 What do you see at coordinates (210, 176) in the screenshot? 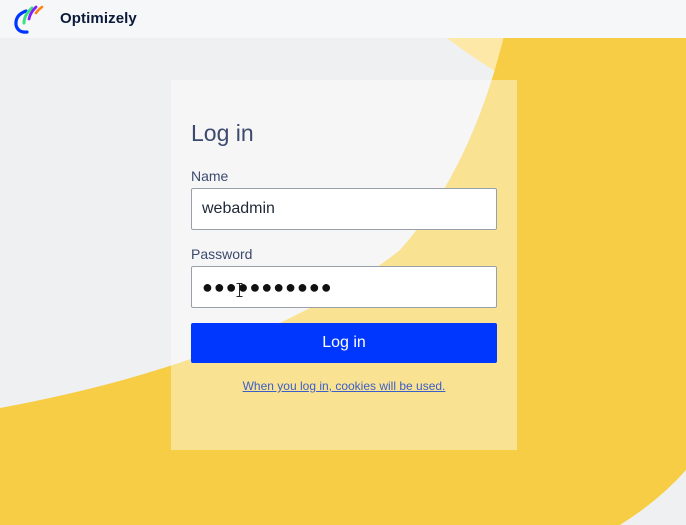
I see `name-label: Name` at bounding box center [210, 176].